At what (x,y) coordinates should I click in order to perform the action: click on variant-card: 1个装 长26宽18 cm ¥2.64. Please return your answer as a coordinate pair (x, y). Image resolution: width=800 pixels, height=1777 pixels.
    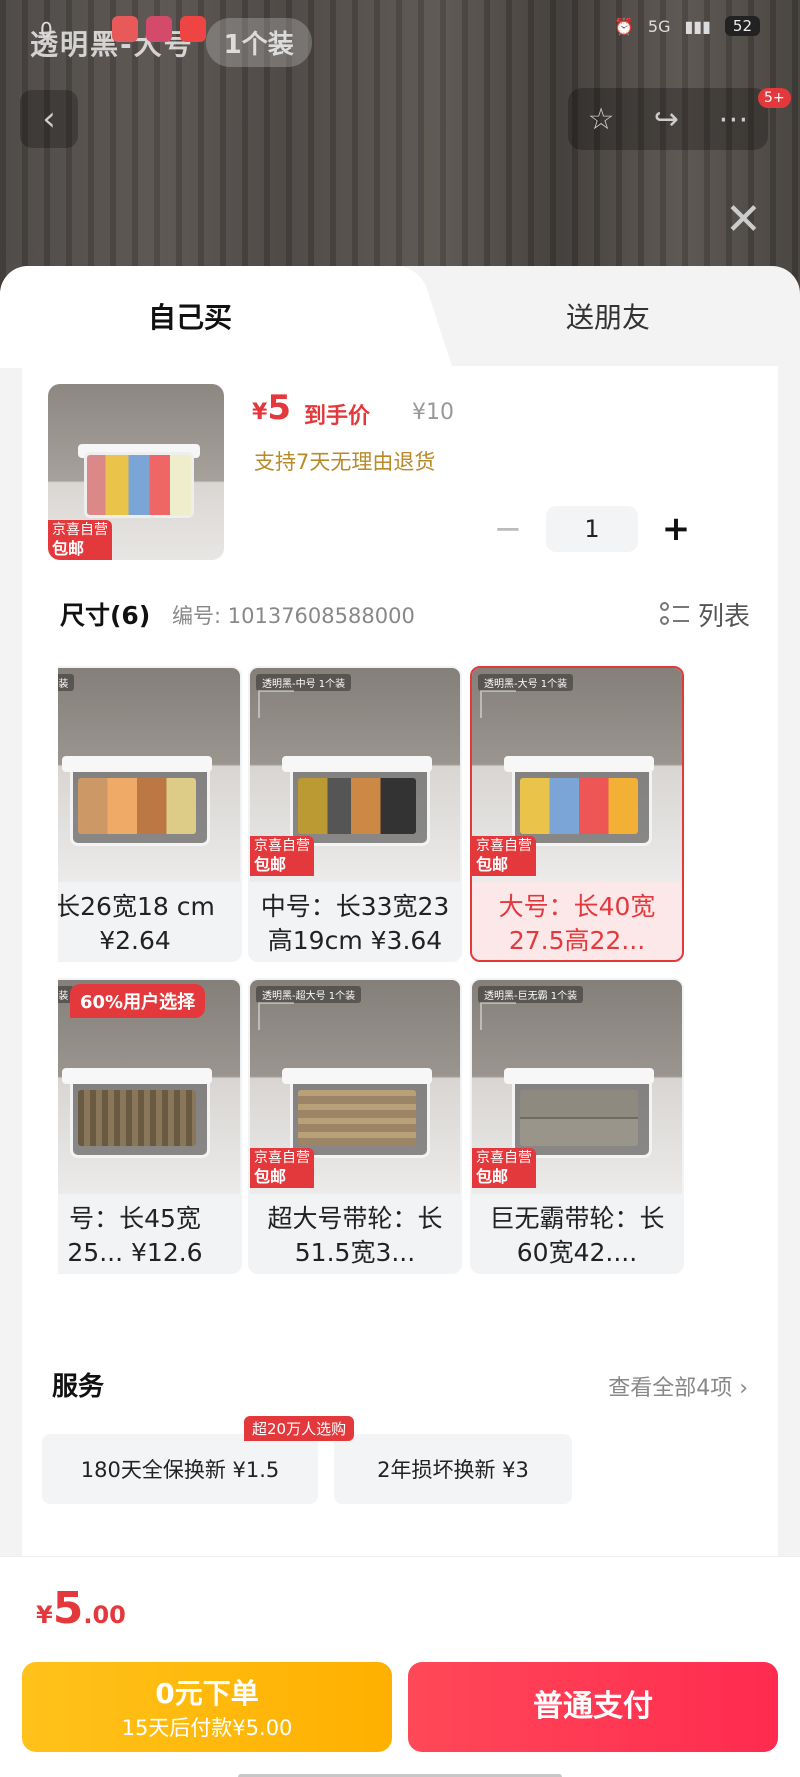
    Looking at the image, I should click on (150, 814).